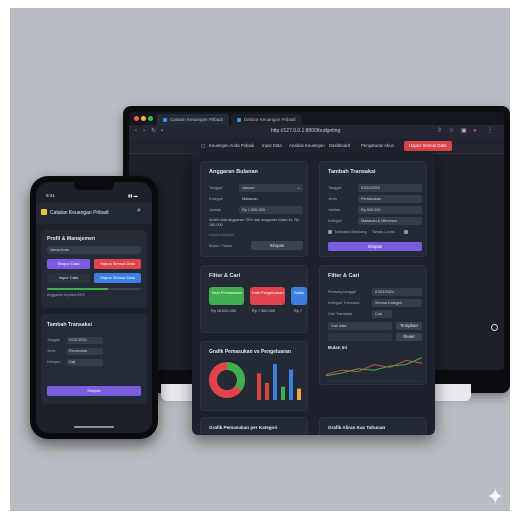  What do you see at coordinates (390, 199) in the screenshot?
I see `type-select: Pemasukan` at bounding box center [390, 199].